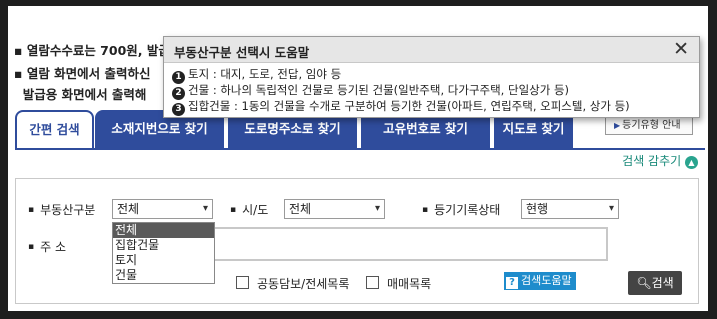 Image resolution: width=717 pixels, height=319 pixels. What do you see at coordinates (662, 283) in the screenshot?
I see `search-button-label: 검색` at bounding box center [662, 283].